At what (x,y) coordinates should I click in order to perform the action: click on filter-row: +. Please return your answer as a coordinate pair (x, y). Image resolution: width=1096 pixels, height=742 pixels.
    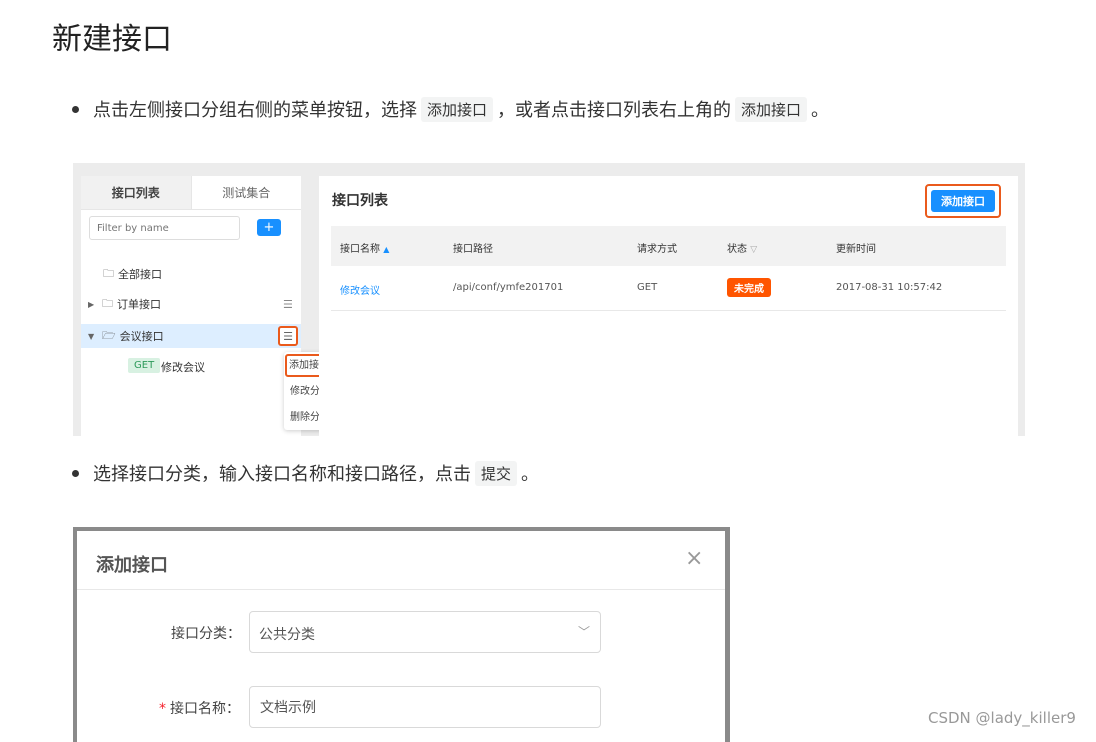
    Looking at the image, I should click on (189, 229).